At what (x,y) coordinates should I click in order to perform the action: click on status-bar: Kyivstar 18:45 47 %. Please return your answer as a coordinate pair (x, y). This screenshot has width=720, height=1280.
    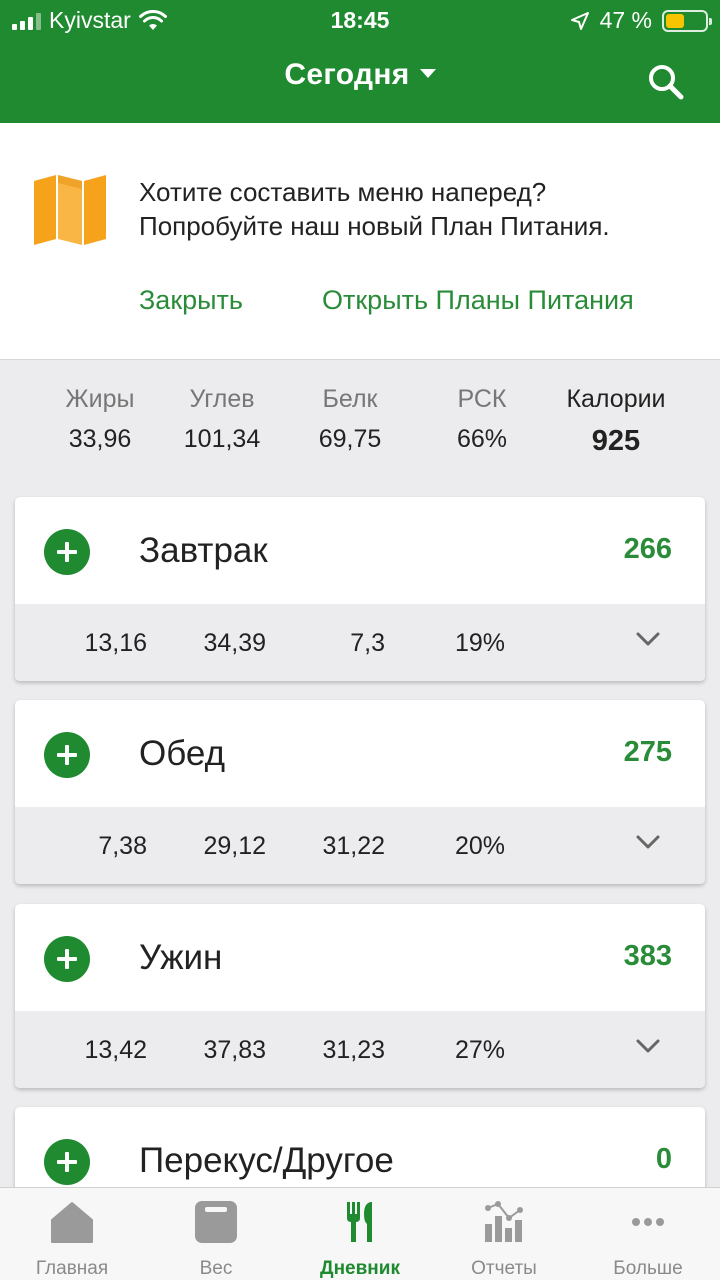
    Looking at the image, I should click on (360, 20).